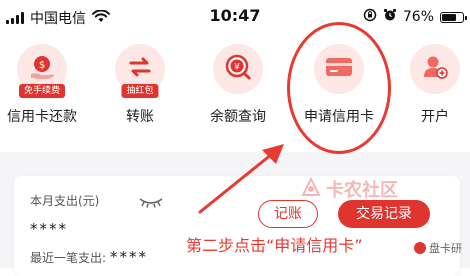 This screenshot has height=276, width=470. I want to click on action-transfer: 抽红包 转账, so click(140, 85).